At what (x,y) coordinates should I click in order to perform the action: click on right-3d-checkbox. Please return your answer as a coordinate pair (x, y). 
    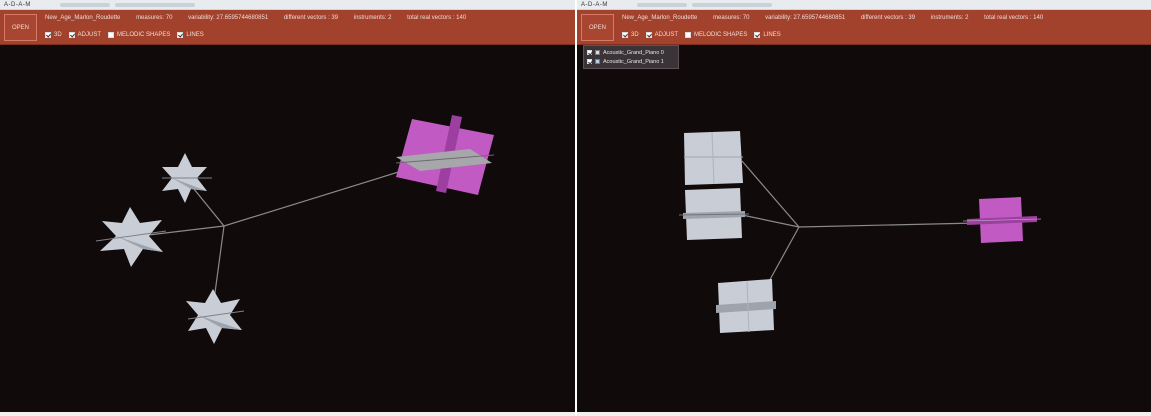
    Looking at the image, I should click on (625, 35).